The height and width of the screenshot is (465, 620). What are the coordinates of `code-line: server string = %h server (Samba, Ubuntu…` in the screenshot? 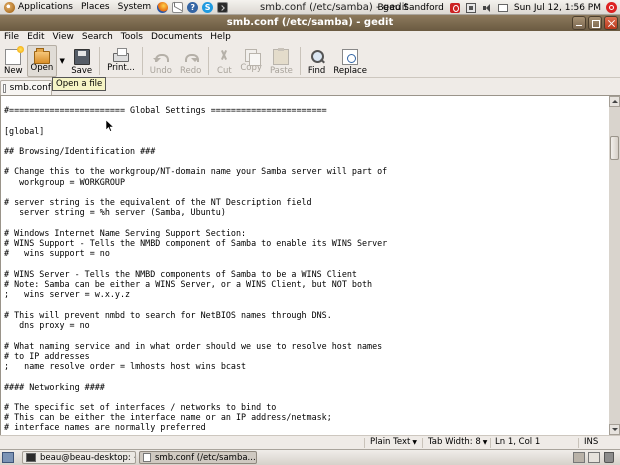 It's located at (115, 212).